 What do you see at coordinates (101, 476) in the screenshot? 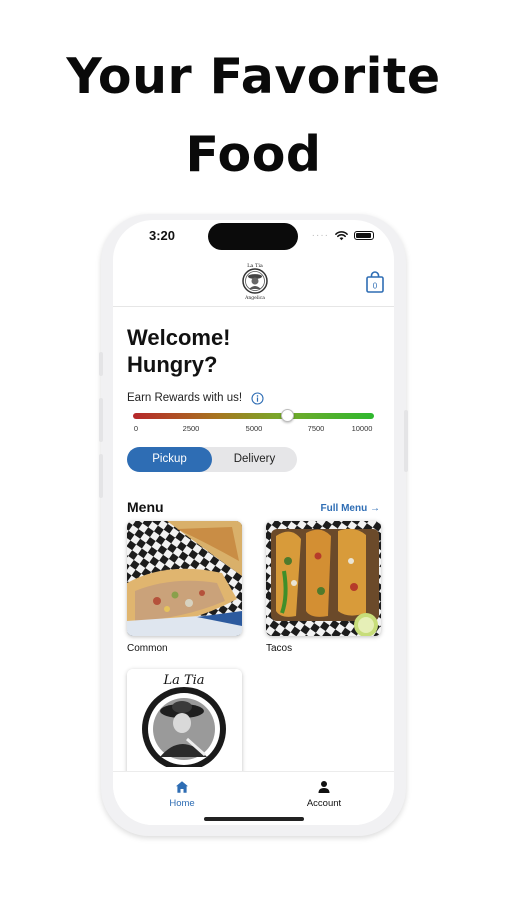
I see `volume-down-button` at bounding box center [101, 476].